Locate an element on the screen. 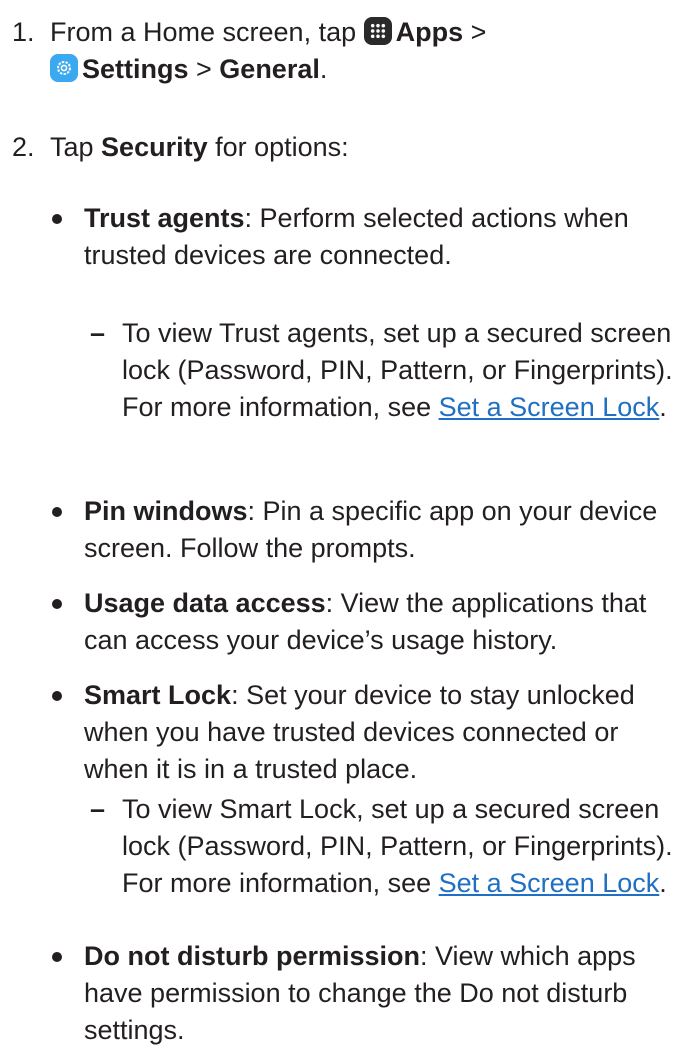 The height and width of the screenshot is (1049, 685). apps-label: Apps is located at coordinates (429, 32).